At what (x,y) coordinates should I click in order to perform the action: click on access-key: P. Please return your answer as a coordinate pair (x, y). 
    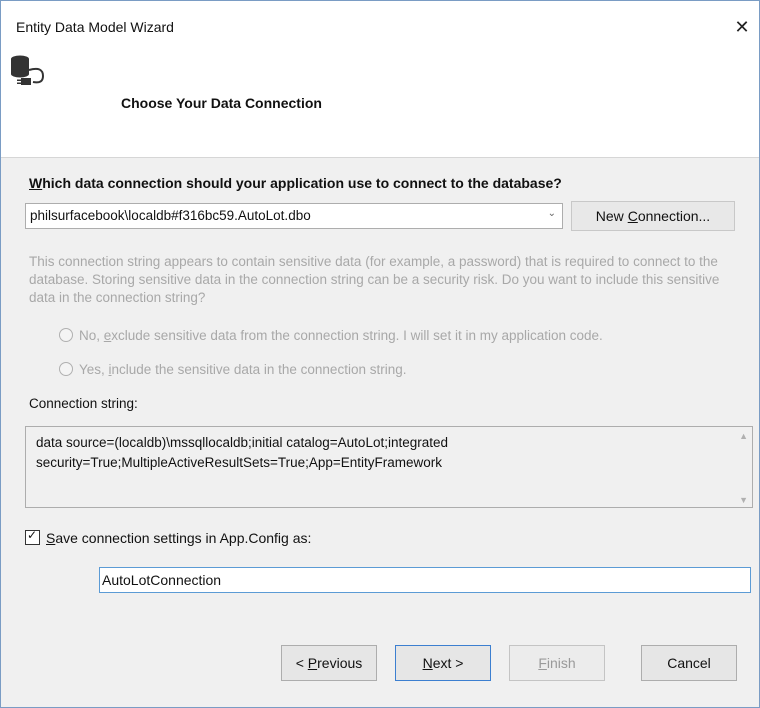
    Looking at the image, I should click on (312, 663).